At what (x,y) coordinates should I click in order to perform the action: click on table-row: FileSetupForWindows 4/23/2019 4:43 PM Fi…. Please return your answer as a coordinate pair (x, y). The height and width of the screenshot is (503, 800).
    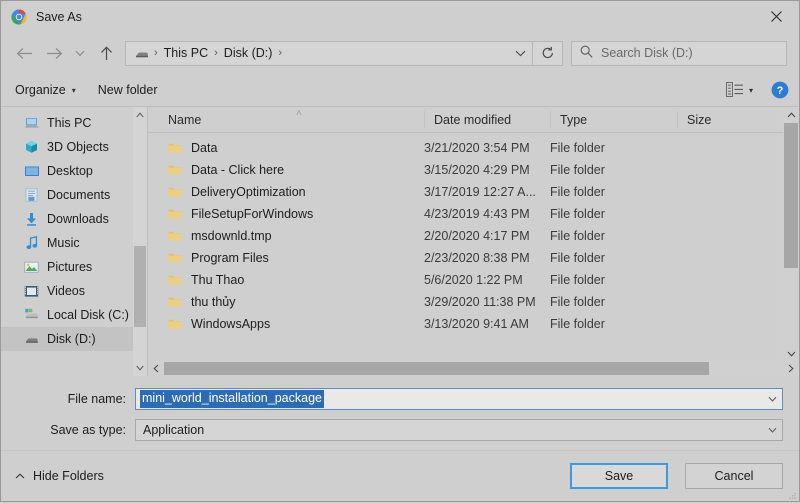
    Looking at the image, I should click on (473, 214).